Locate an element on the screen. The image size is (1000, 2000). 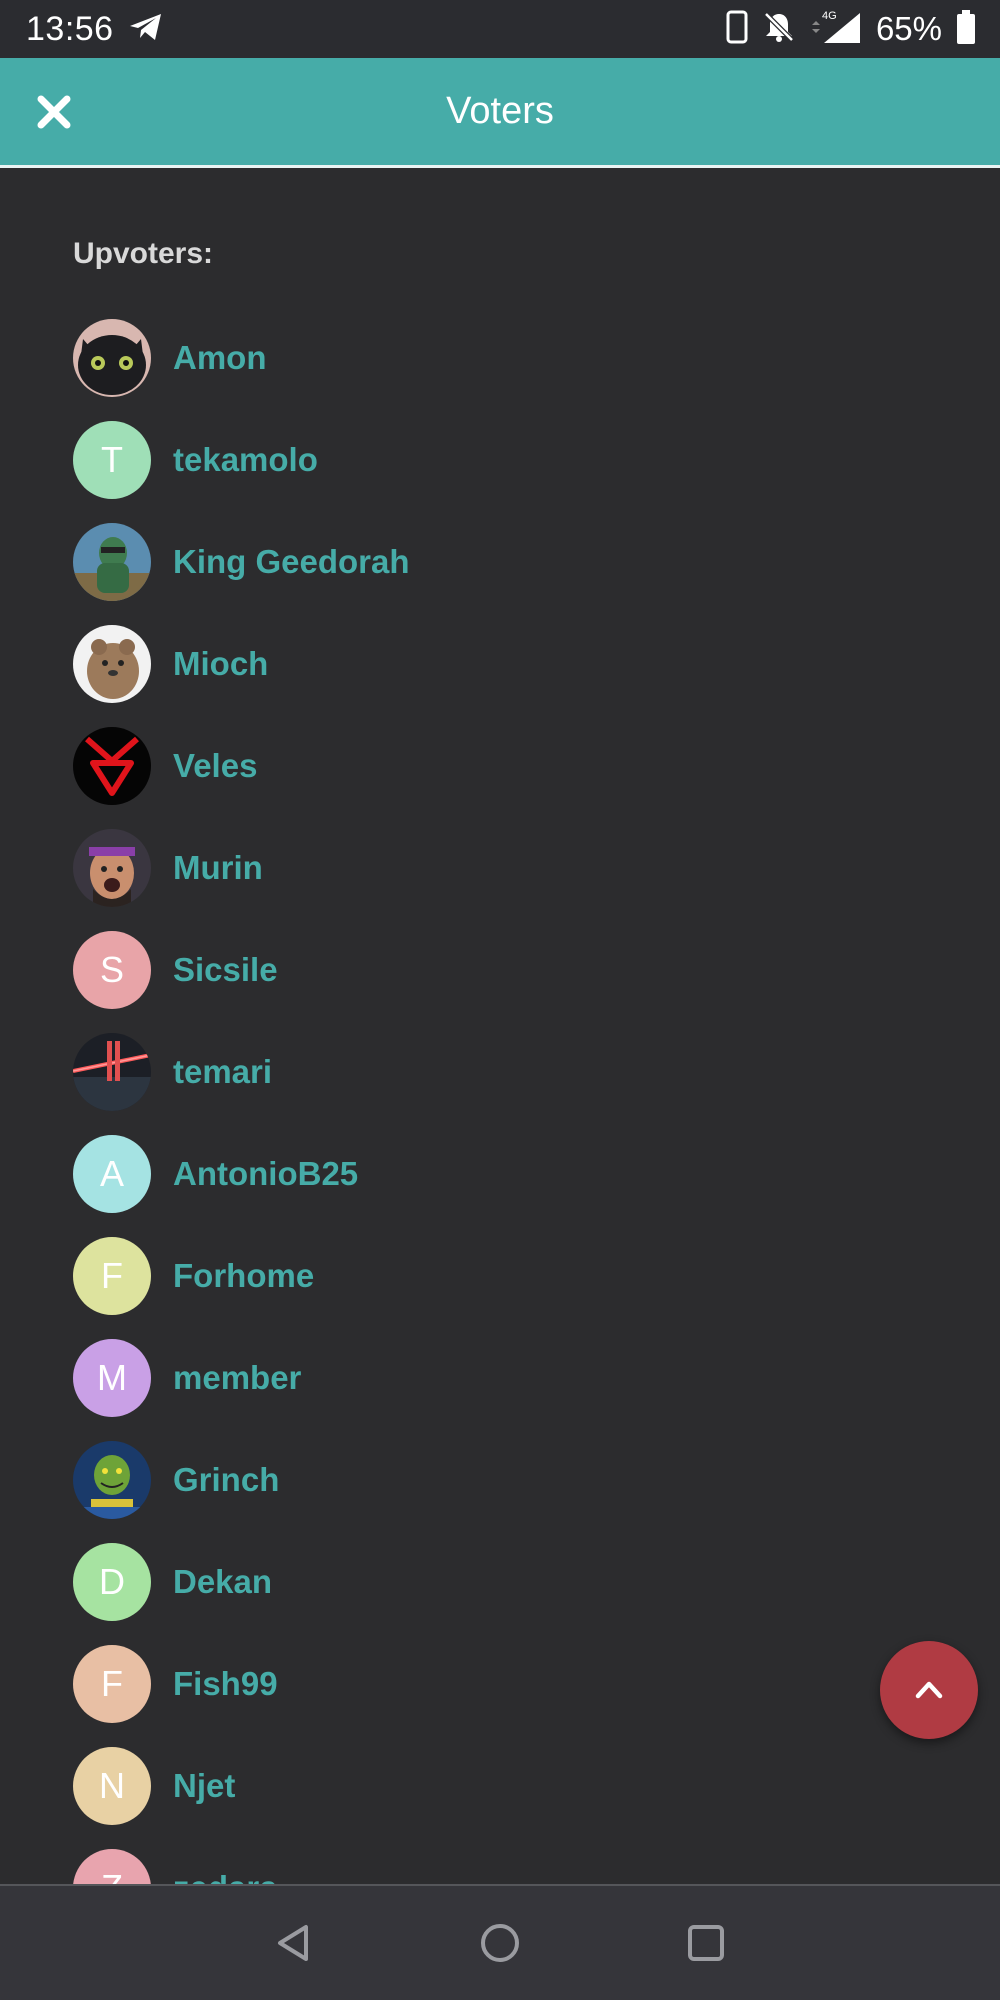
phone-icon is located at coordinates (737, 29).